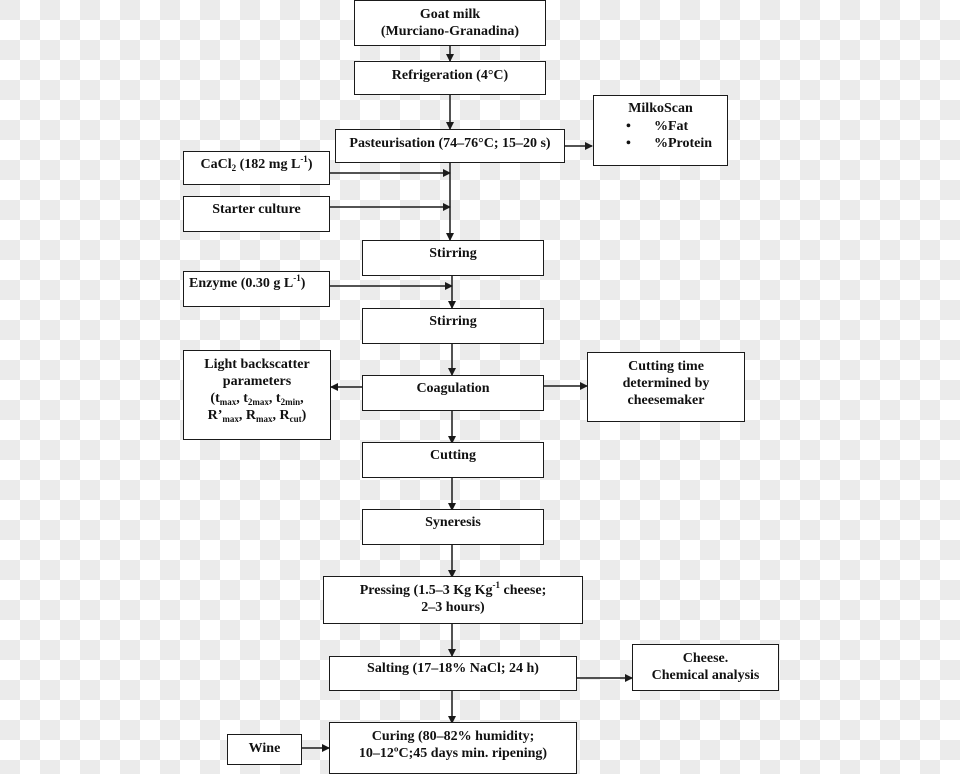  What do you see at coordinates (453, 753) in the screenshot?
I see `step-curing-line2: 10–12ºC;45 days min. ripening)` at bounding box center [453, 753].